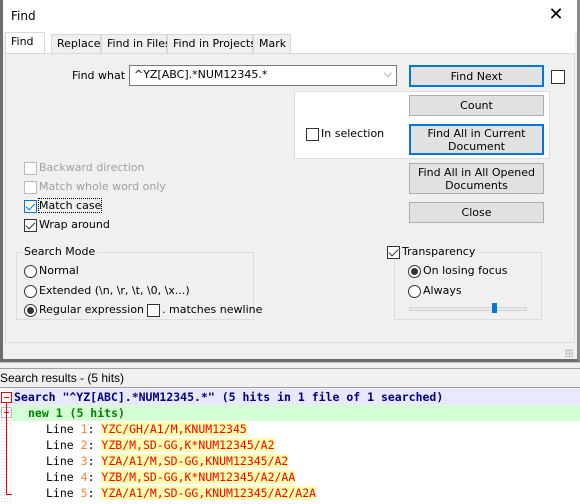 The image size is (580, 504). I want to click on find-all-opened-documents-button: Find All in All Opened Documents, so click(476, 178).